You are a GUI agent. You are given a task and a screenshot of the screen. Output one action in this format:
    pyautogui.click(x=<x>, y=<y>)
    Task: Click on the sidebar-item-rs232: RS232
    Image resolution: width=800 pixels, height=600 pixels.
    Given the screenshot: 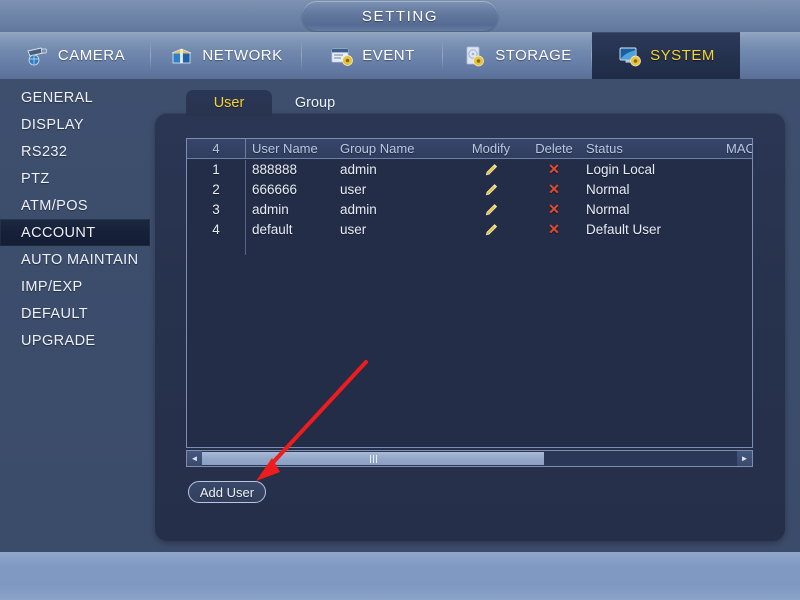 What is the action you would take?
    pyautogui.click(x=75, y=151)
    